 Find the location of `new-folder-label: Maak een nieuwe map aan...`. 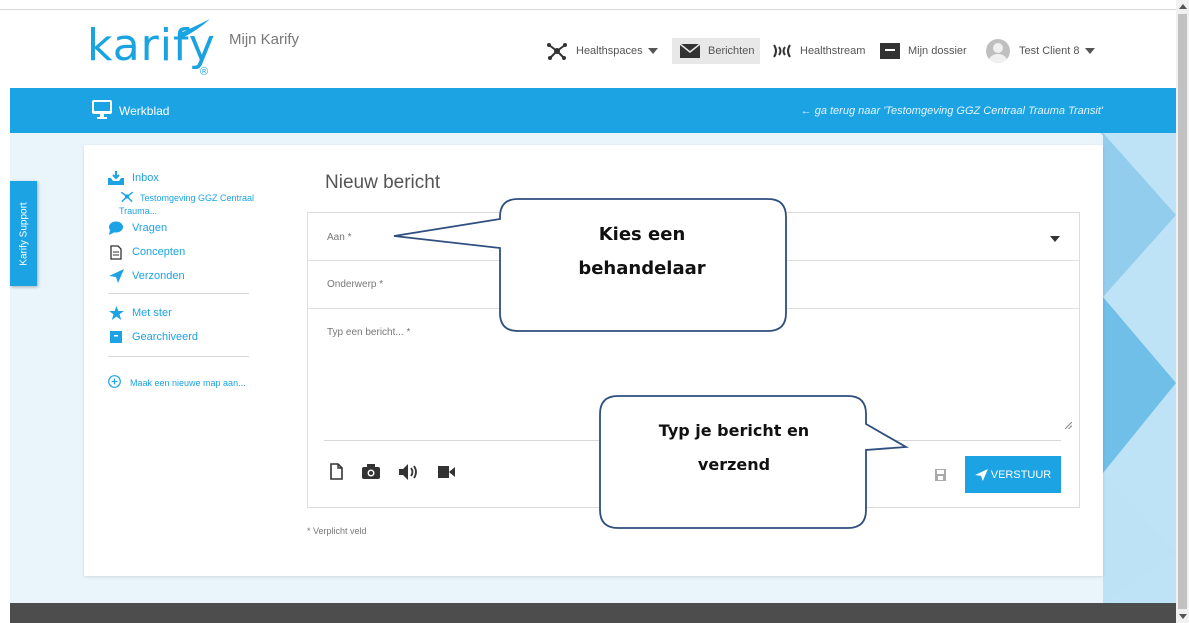

new-folder-label: Maak een nieuwe map aan... is located at coordinates (188, 382).